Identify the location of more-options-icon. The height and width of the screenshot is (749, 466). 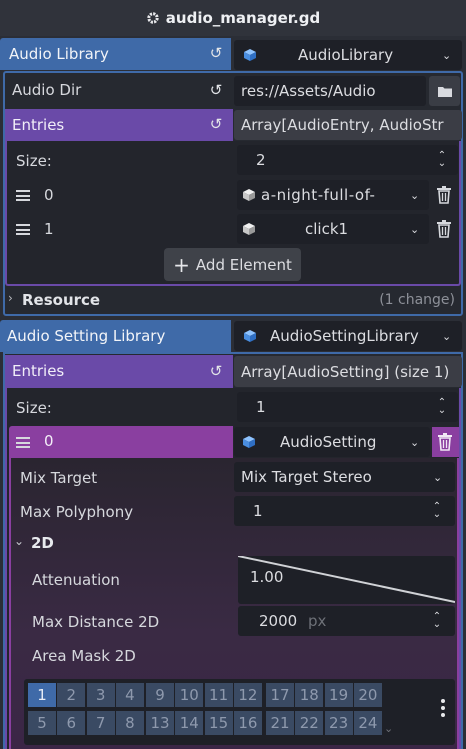
(444, 709).